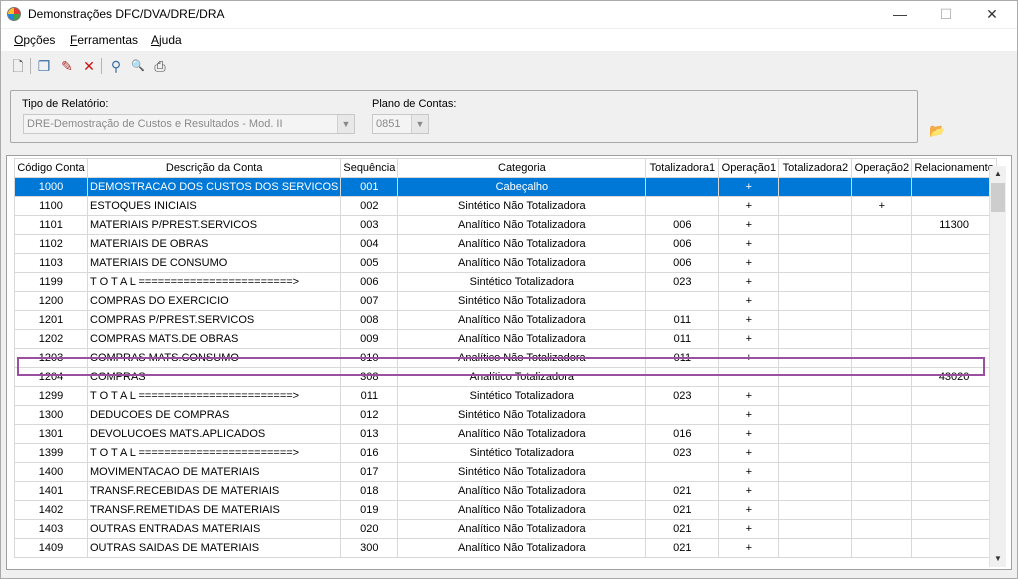 The width and height of the screenshot is (1018, 579). I want to click on edit-icon: ✎, so click(67, 66).